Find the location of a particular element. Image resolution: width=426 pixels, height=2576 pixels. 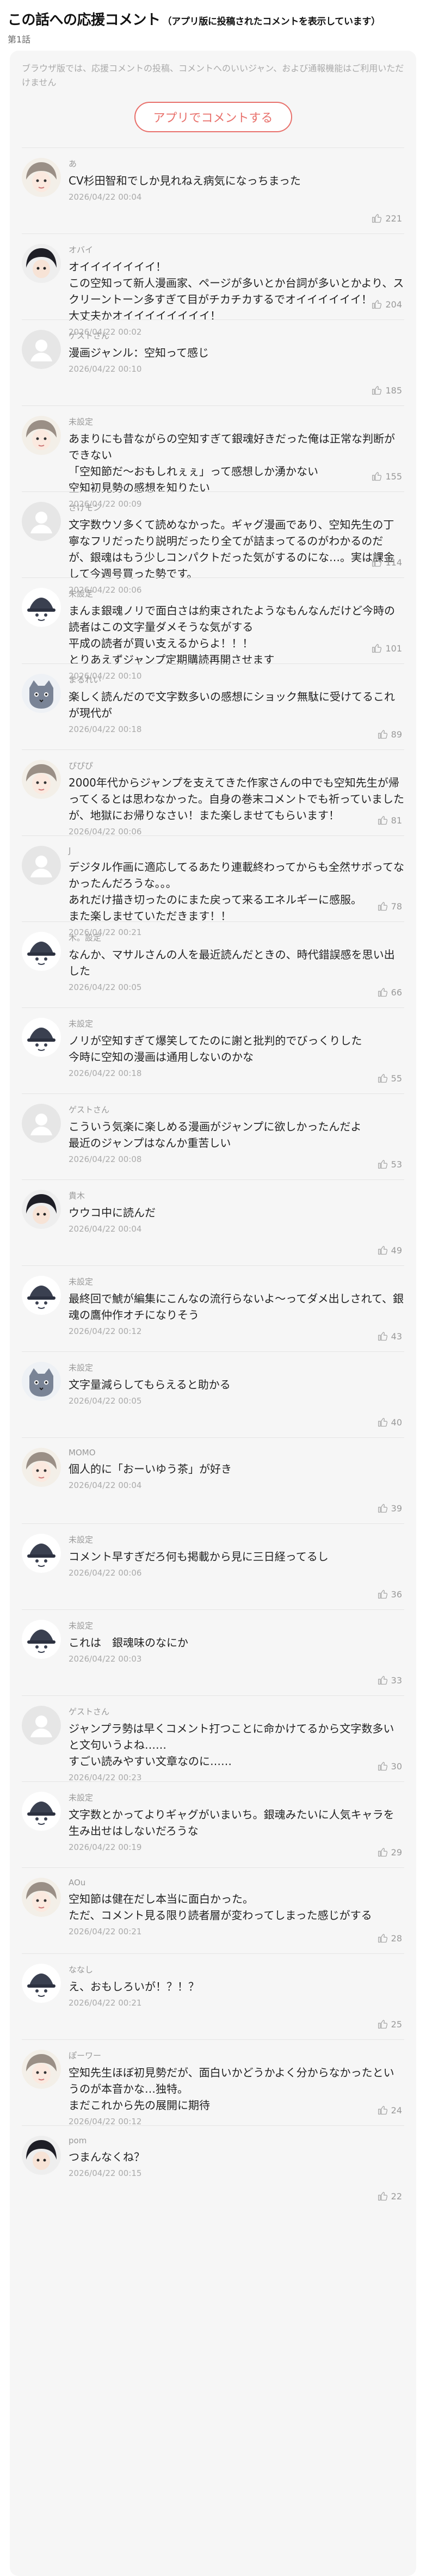

app-button-wrap: アプリでコメントする is located at coordinates (213, 117).